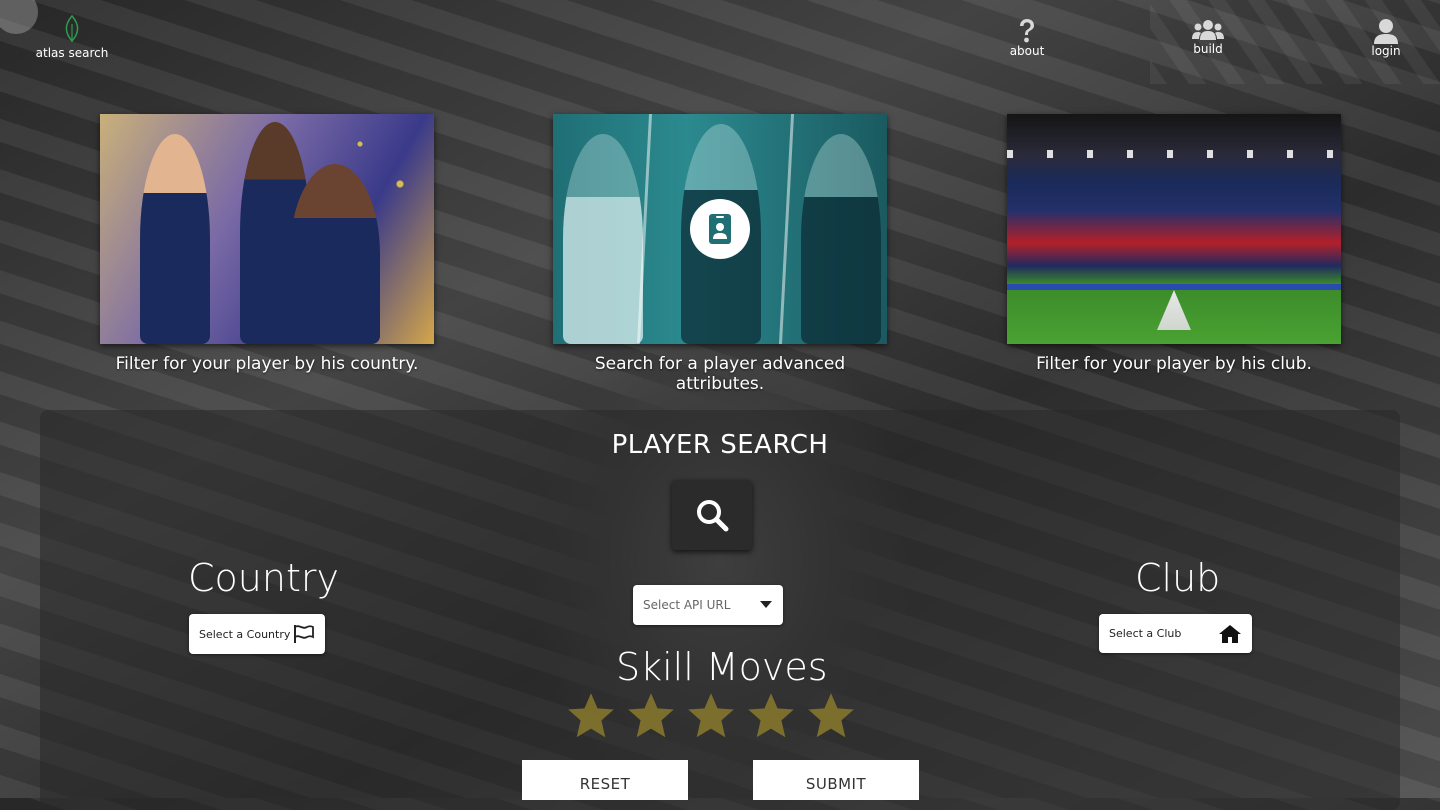 This screenshot has height=810, width=1440. What do you see at coordinates (766, 604) in the screenshot?
I see `caret-down-icon` at bounding box center [766, 604].